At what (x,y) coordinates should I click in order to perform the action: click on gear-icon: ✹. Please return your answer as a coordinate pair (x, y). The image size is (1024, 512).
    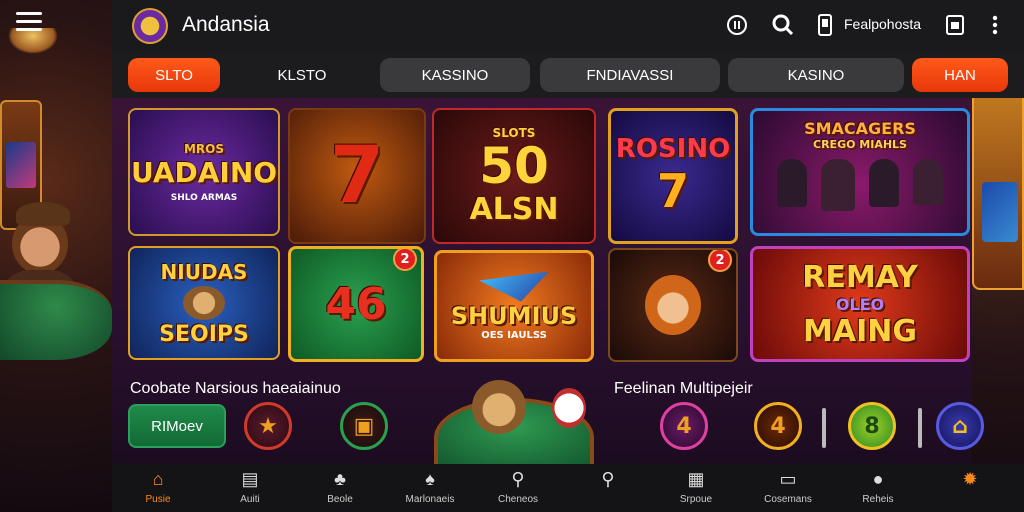
    Looking at the image, I should click on (970, 479).